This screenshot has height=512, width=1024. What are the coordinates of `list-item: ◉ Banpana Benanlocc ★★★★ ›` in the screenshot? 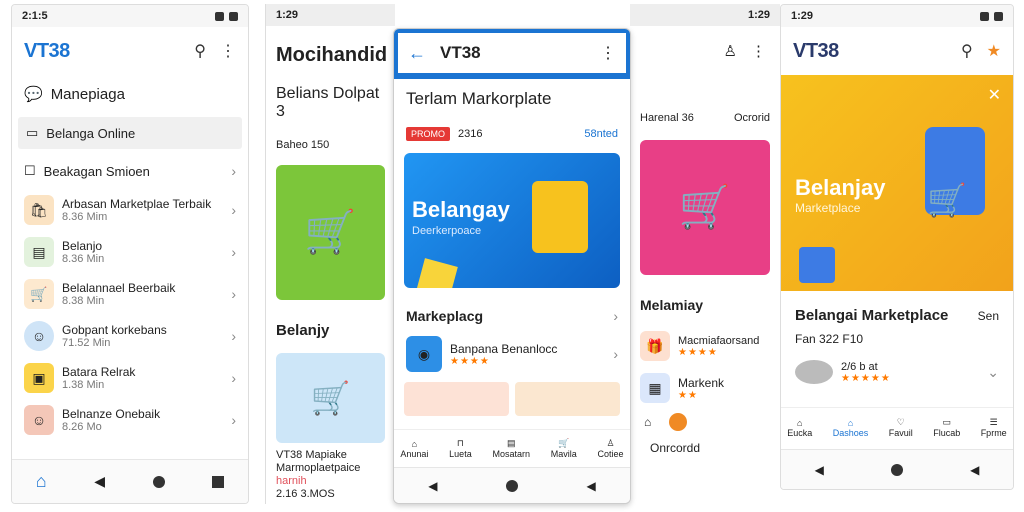 It's located at (512, 348).